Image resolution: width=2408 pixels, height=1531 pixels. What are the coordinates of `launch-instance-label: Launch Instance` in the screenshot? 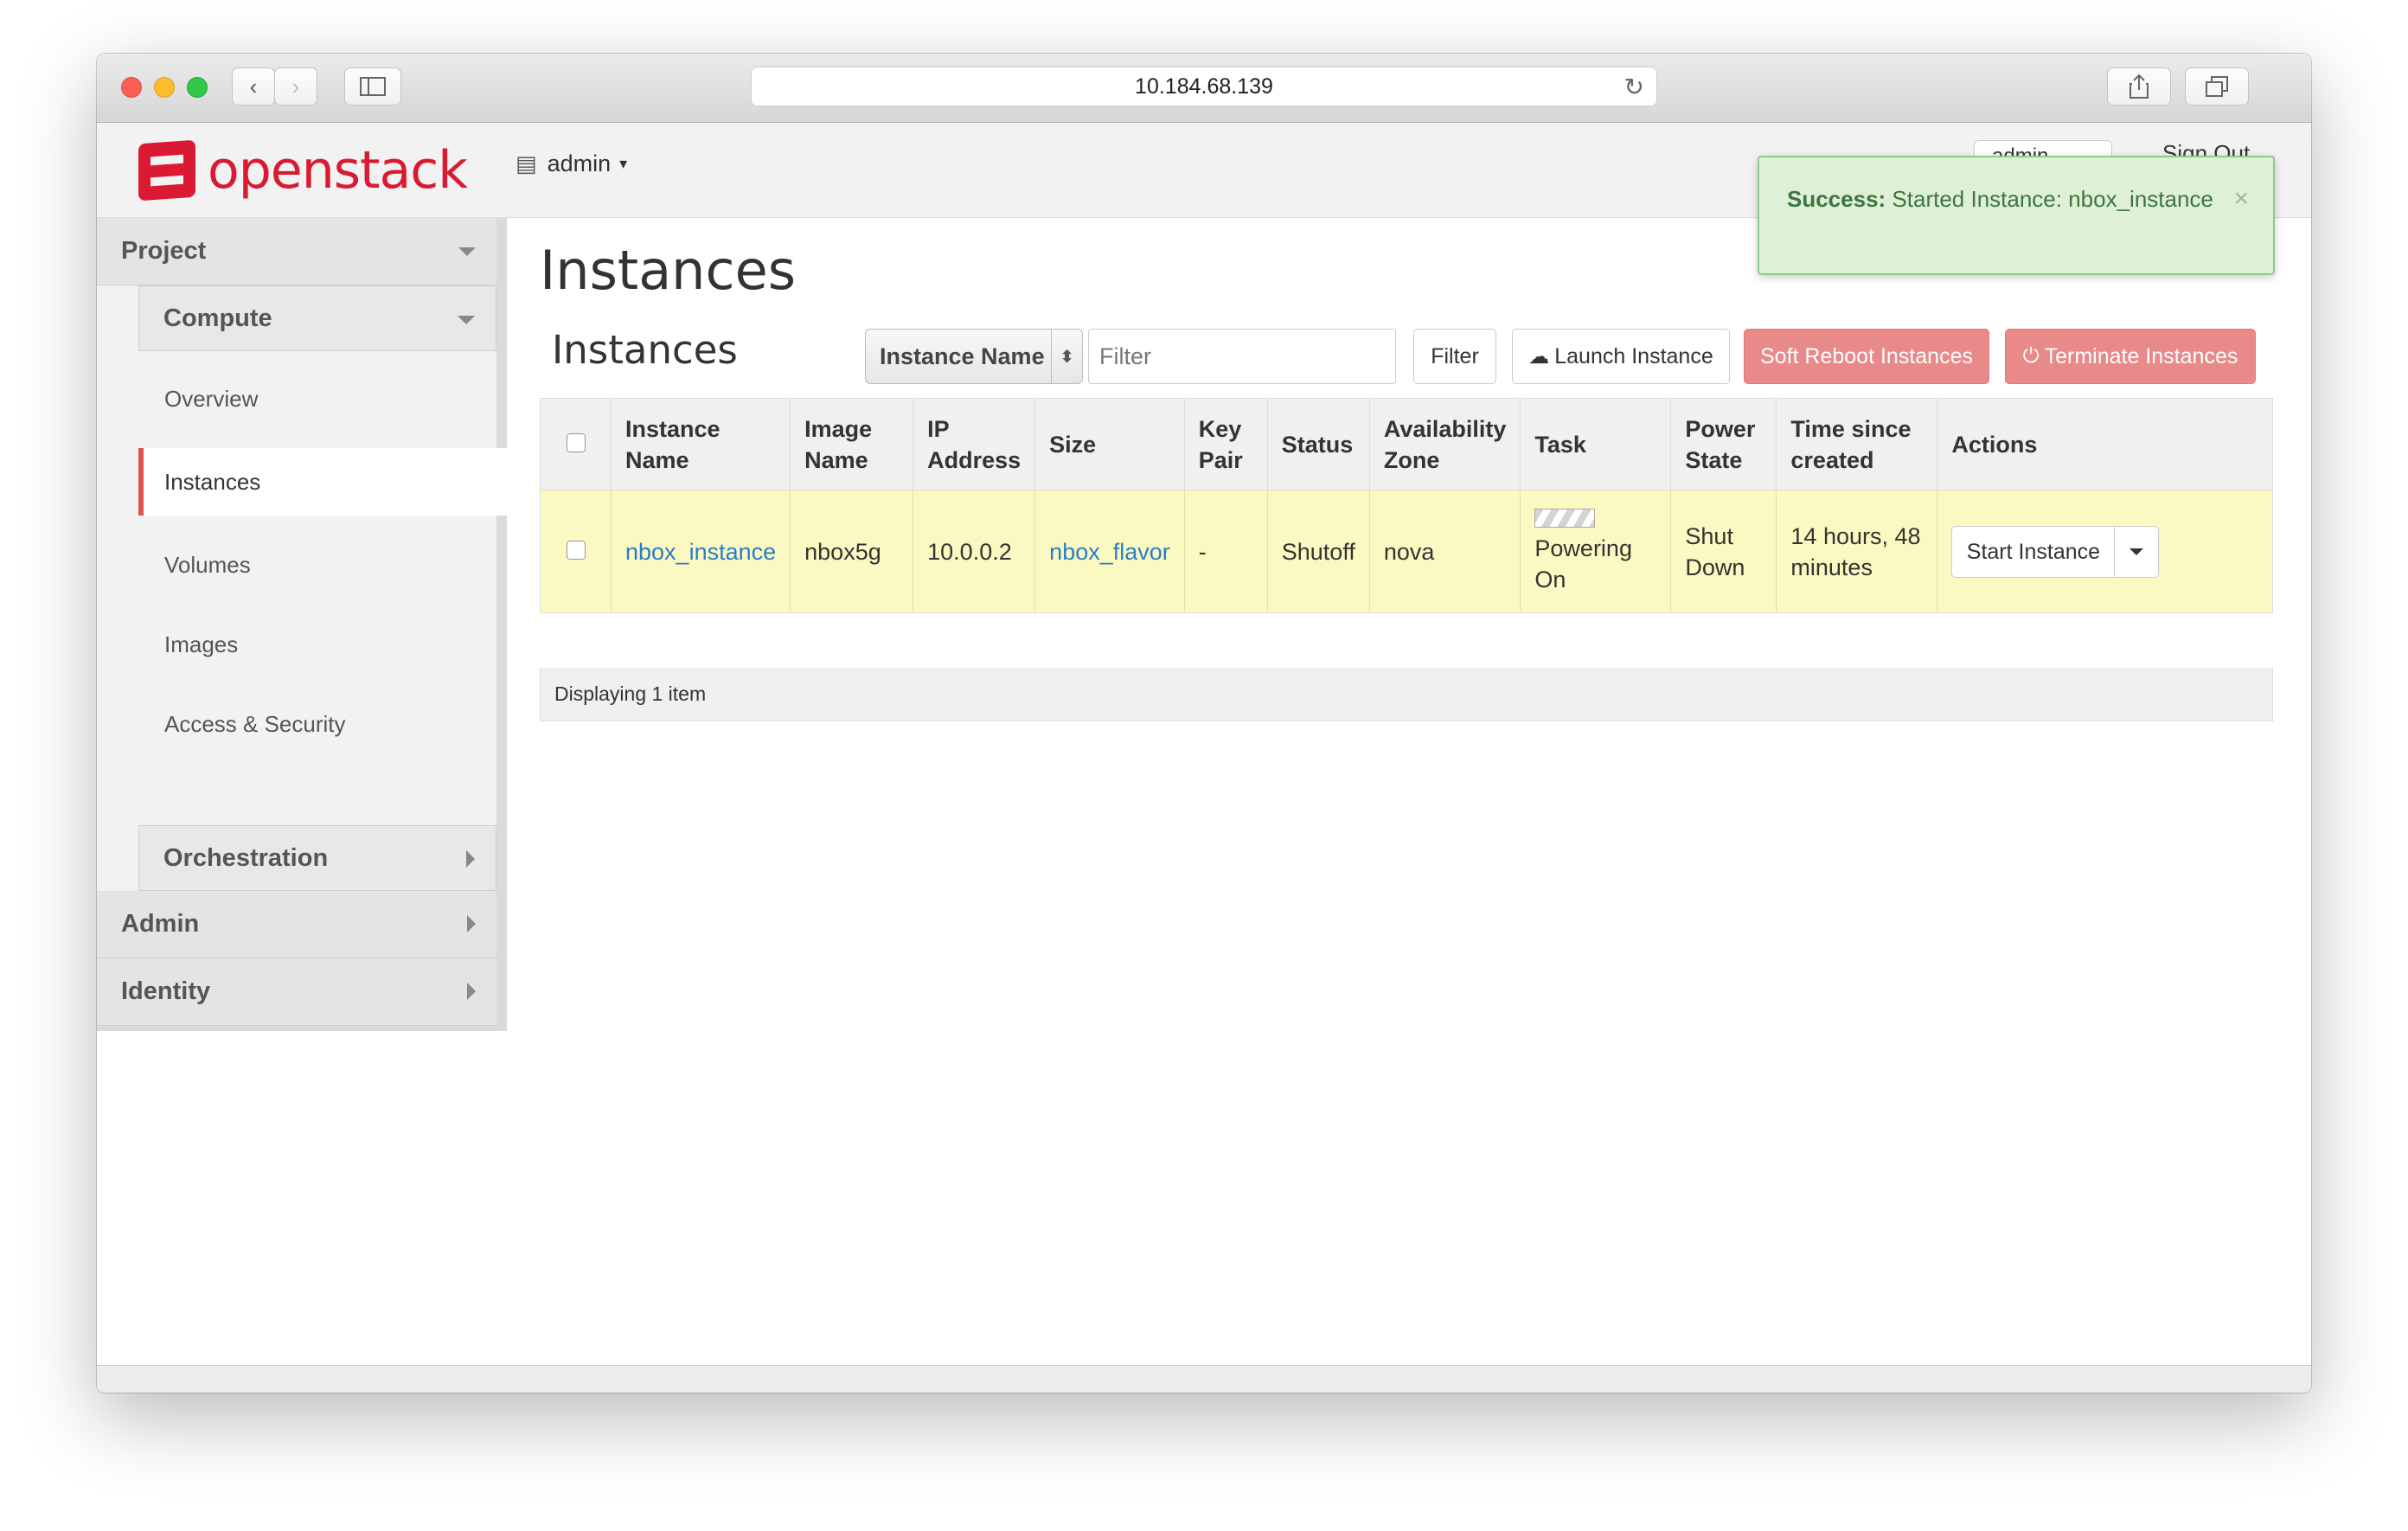 It's located at (1633, 355).